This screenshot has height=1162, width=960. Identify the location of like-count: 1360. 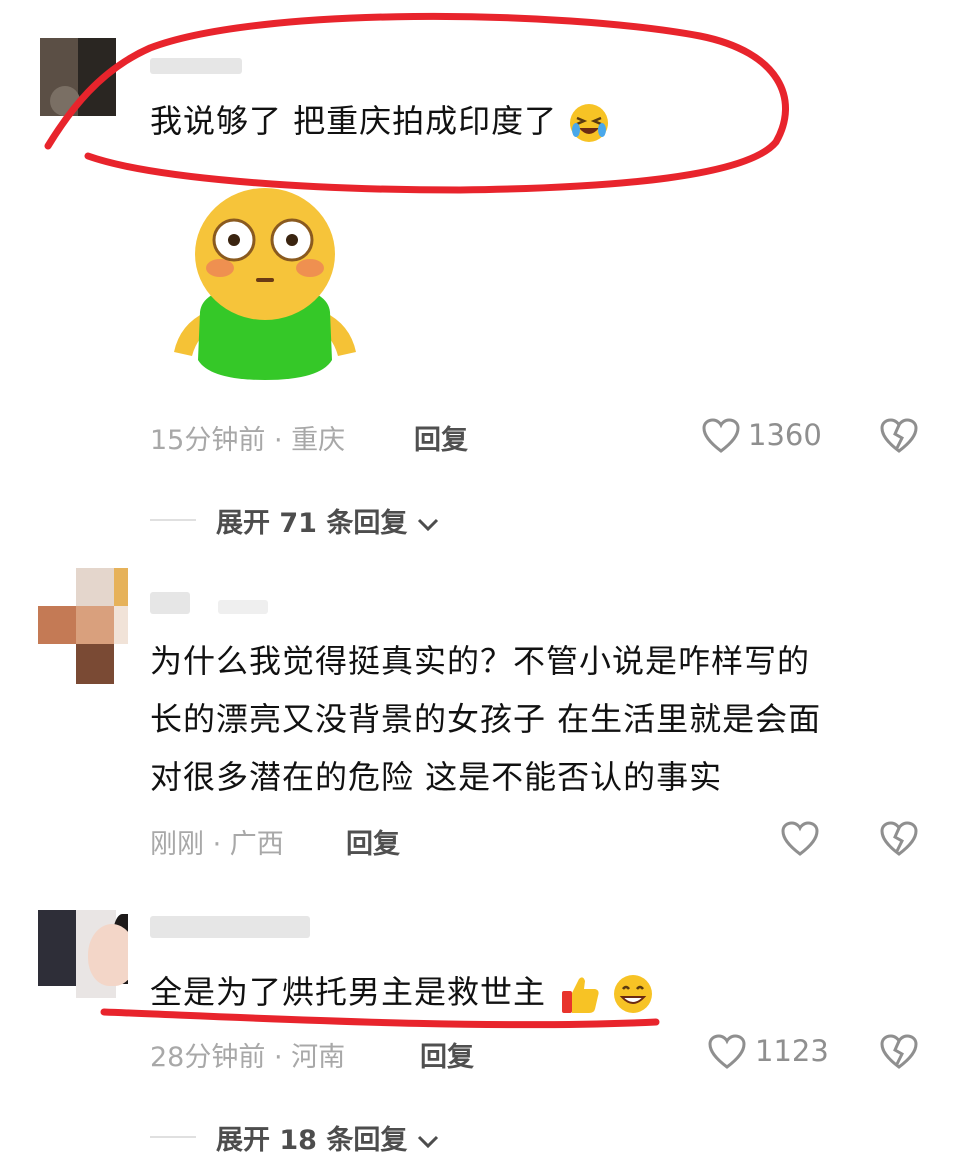
(785, 435).